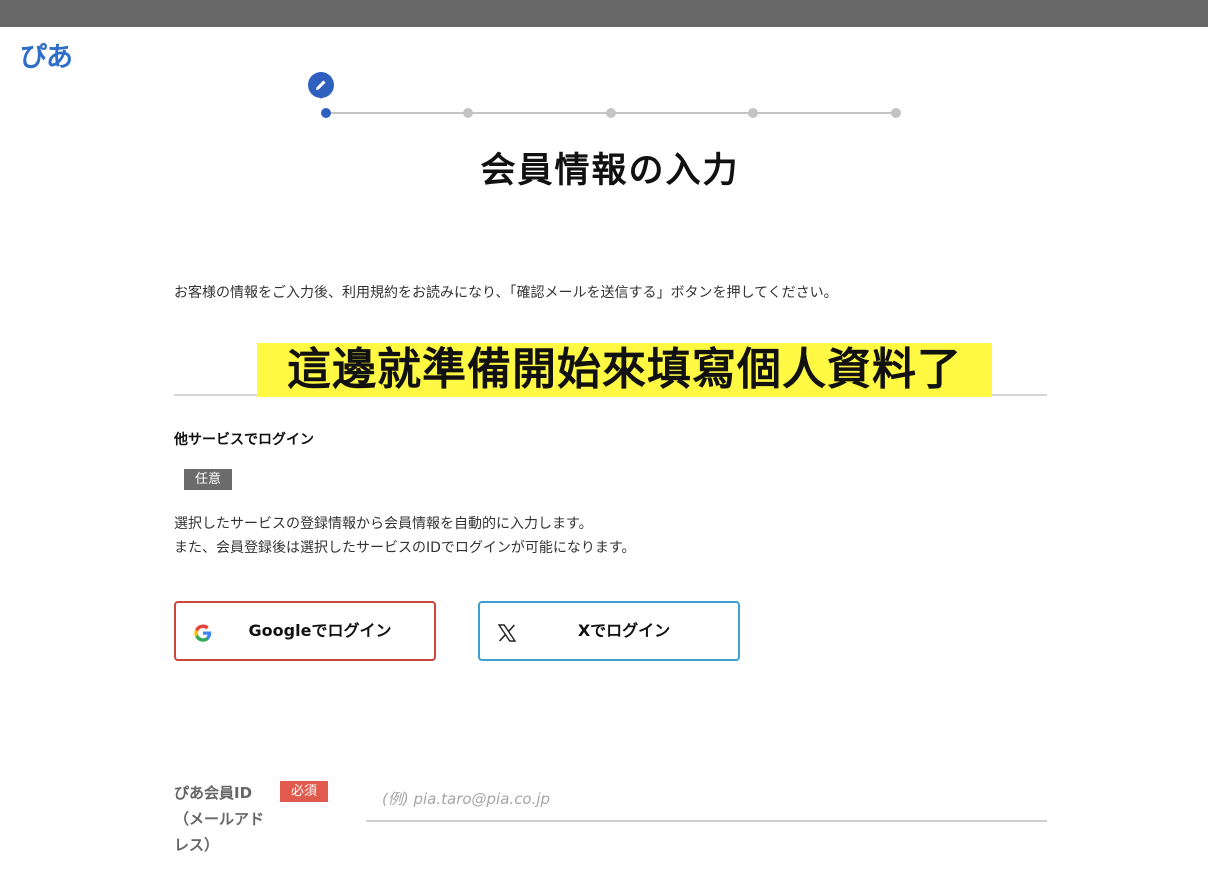 The image size is (1208, 893). What do you see at coordinates (610, 171) in the screenshot?
I see `page-title: 会員情報の入力` at bounding box center [610, 171].